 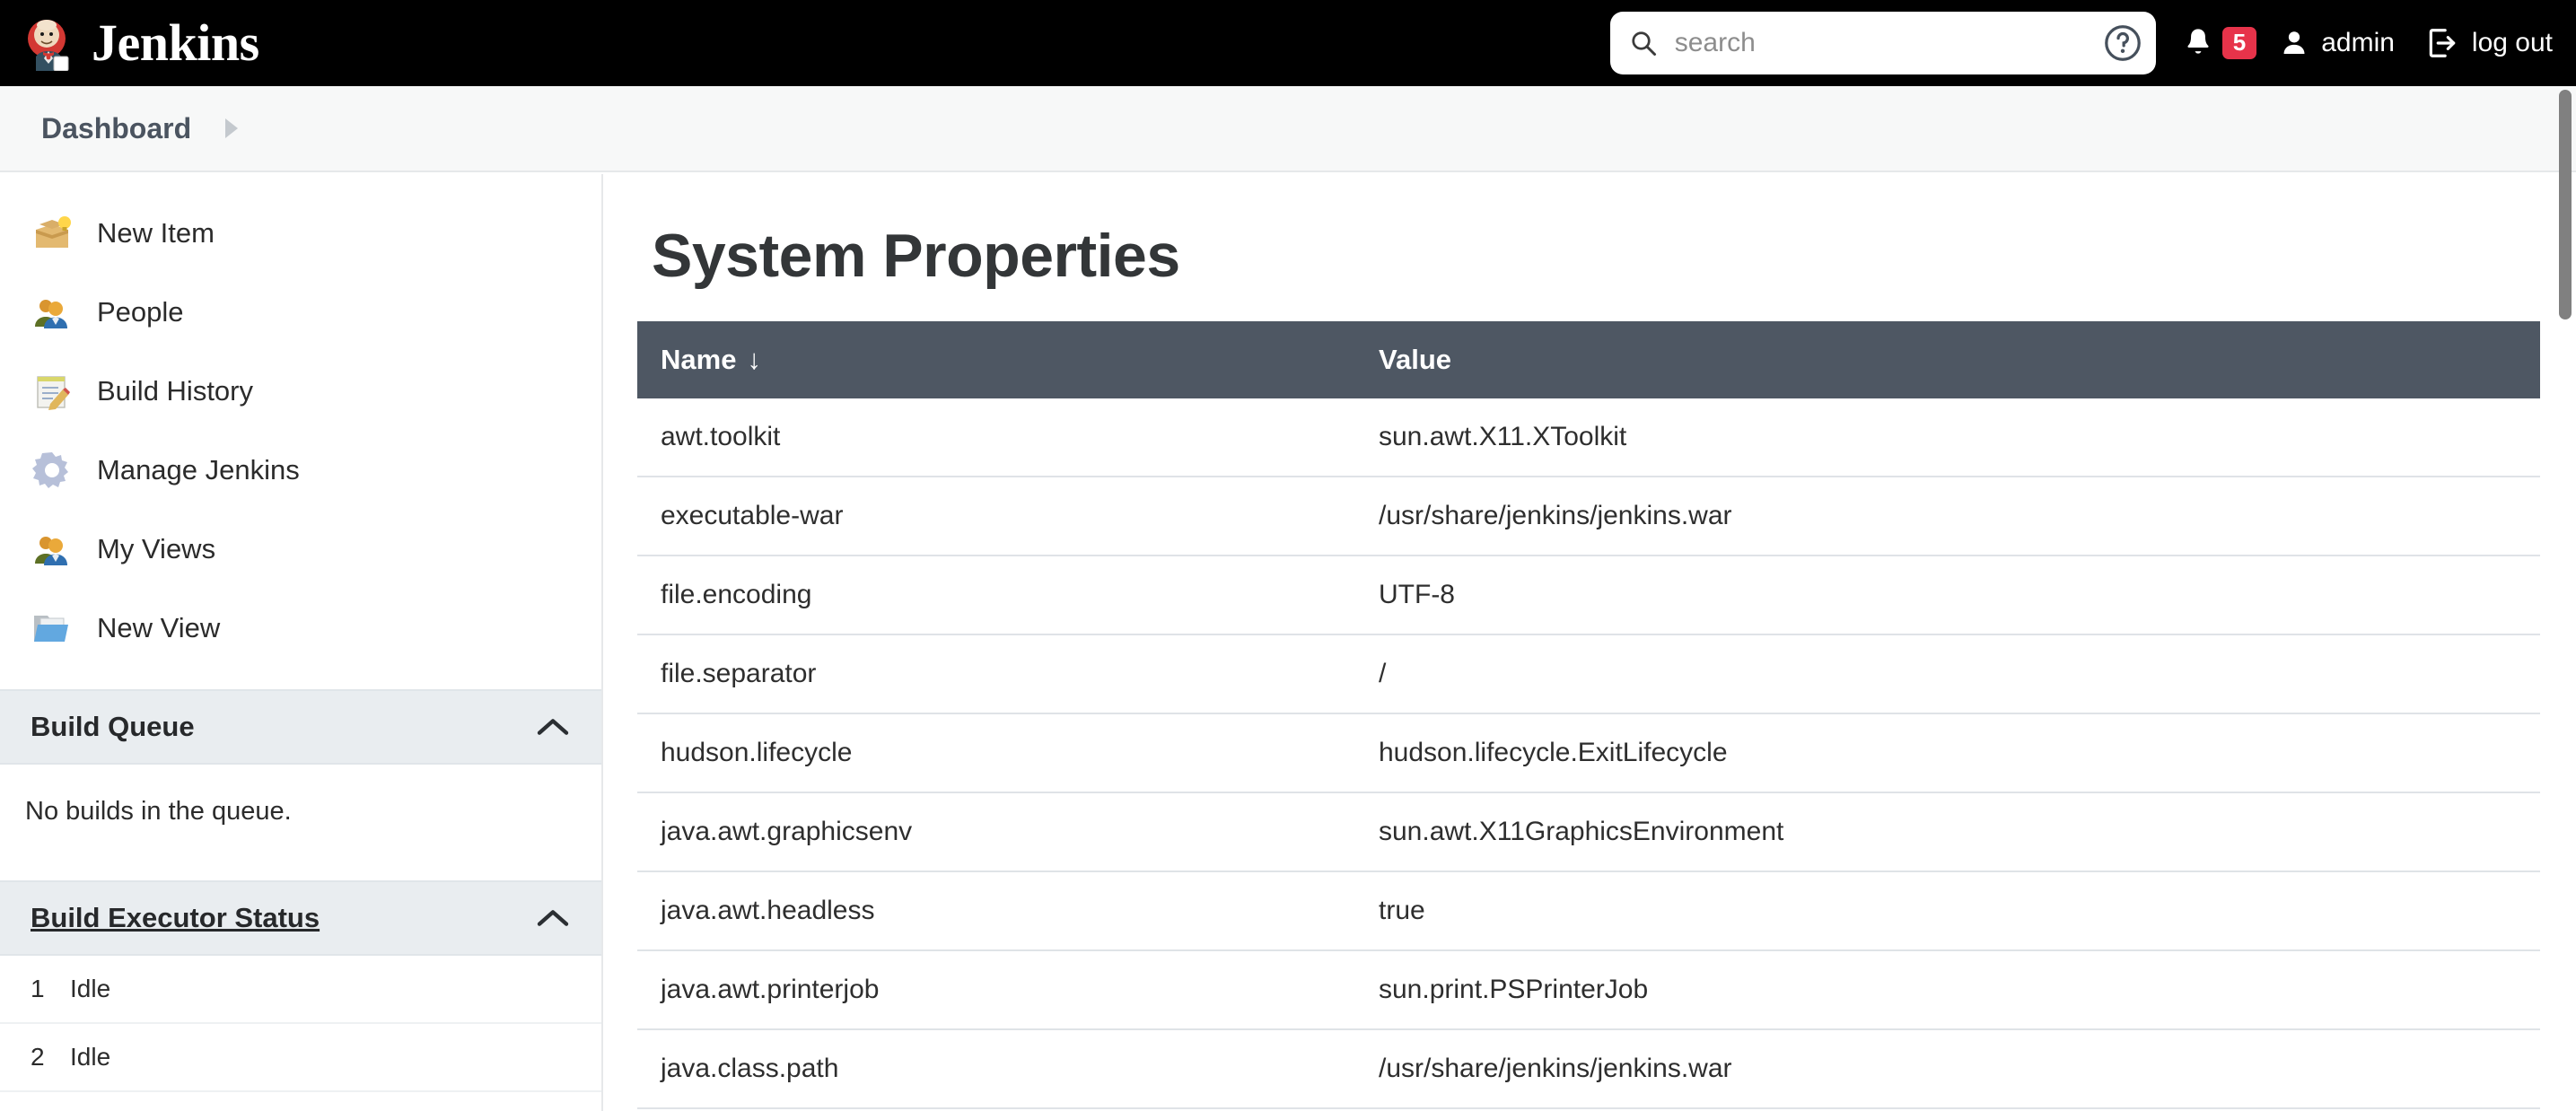 I want to click on table-header-row: Name ↓ Value, so click(x=1588, y=360).